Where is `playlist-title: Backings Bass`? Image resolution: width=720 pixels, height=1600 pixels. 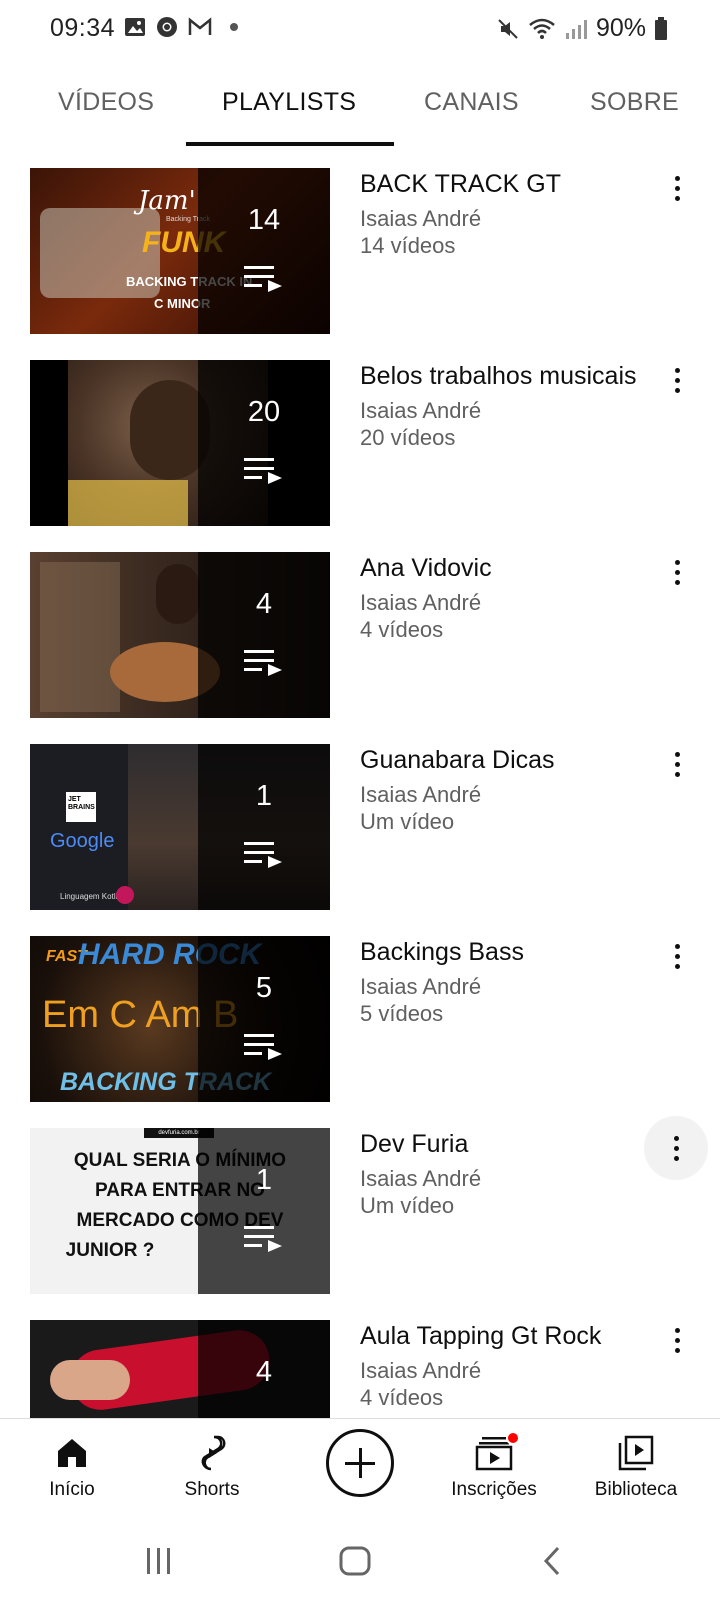 playlist-title: Backings Bass is located at coordinates (442, 952).